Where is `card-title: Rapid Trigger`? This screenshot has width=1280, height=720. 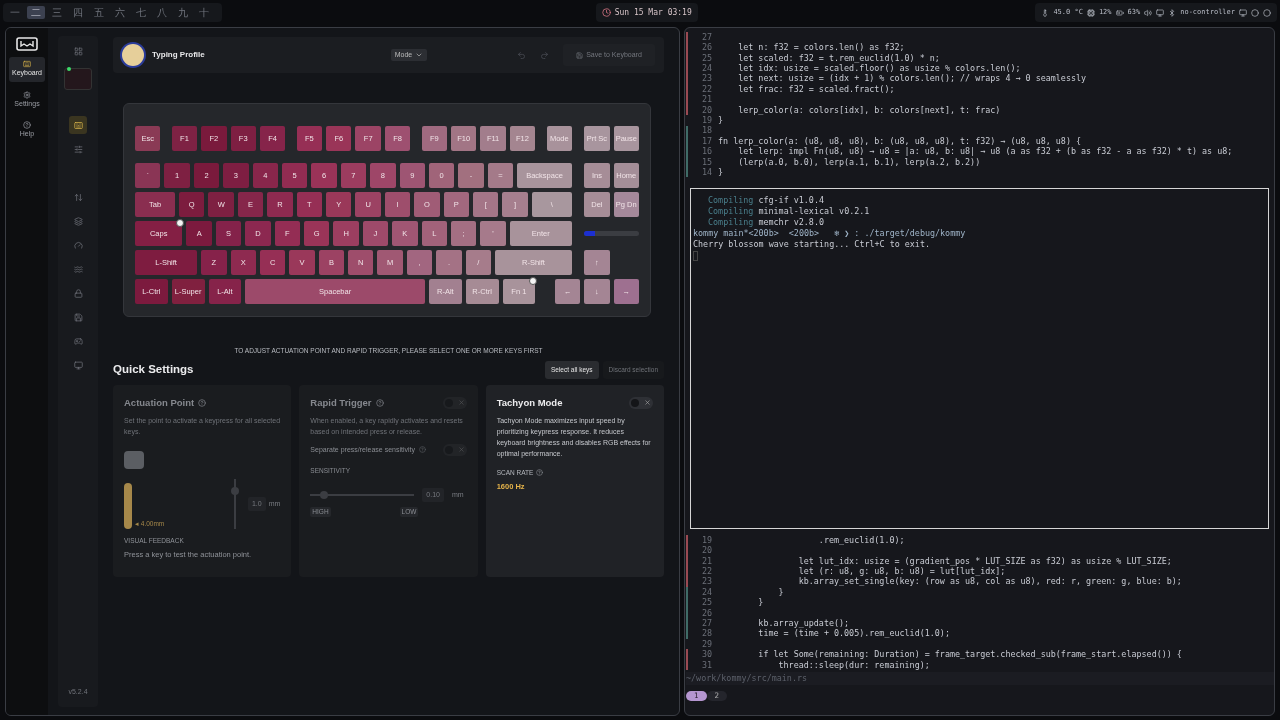 card-title: Rapid Trigger is located at coordinates (341, 402).